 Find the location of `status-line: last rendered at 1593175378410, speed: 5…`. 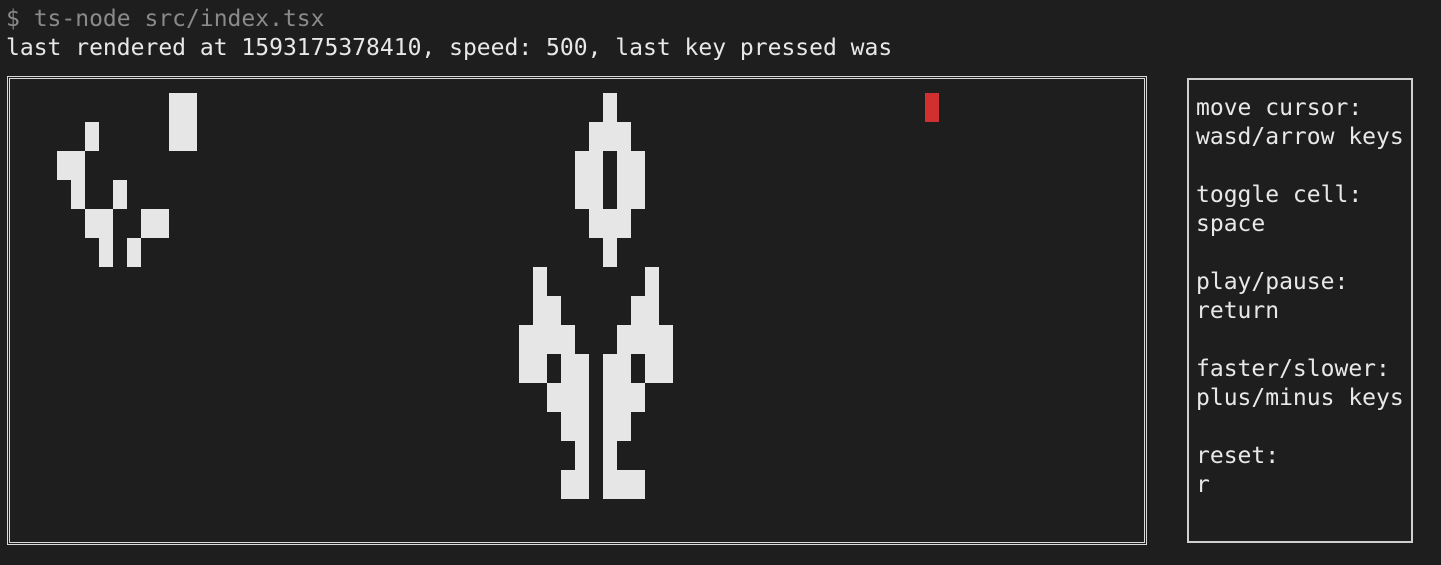

status-line: last rendered at 1593175378410, speed: 5… is located at coordinates (449, 48).